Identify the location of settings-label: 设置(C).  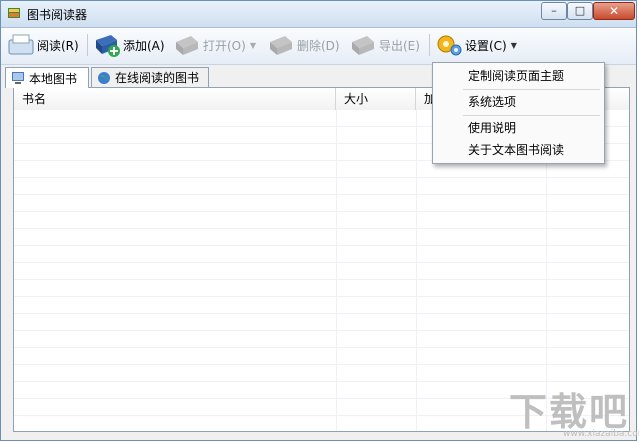
(486, 45).